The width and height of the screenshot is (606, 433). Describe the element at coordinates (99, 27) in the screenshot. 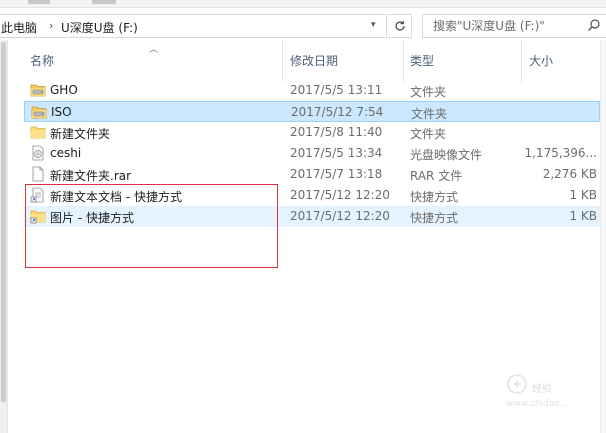

I see `breadcrumb-drive: U深度U盘 (F:)` at that location.